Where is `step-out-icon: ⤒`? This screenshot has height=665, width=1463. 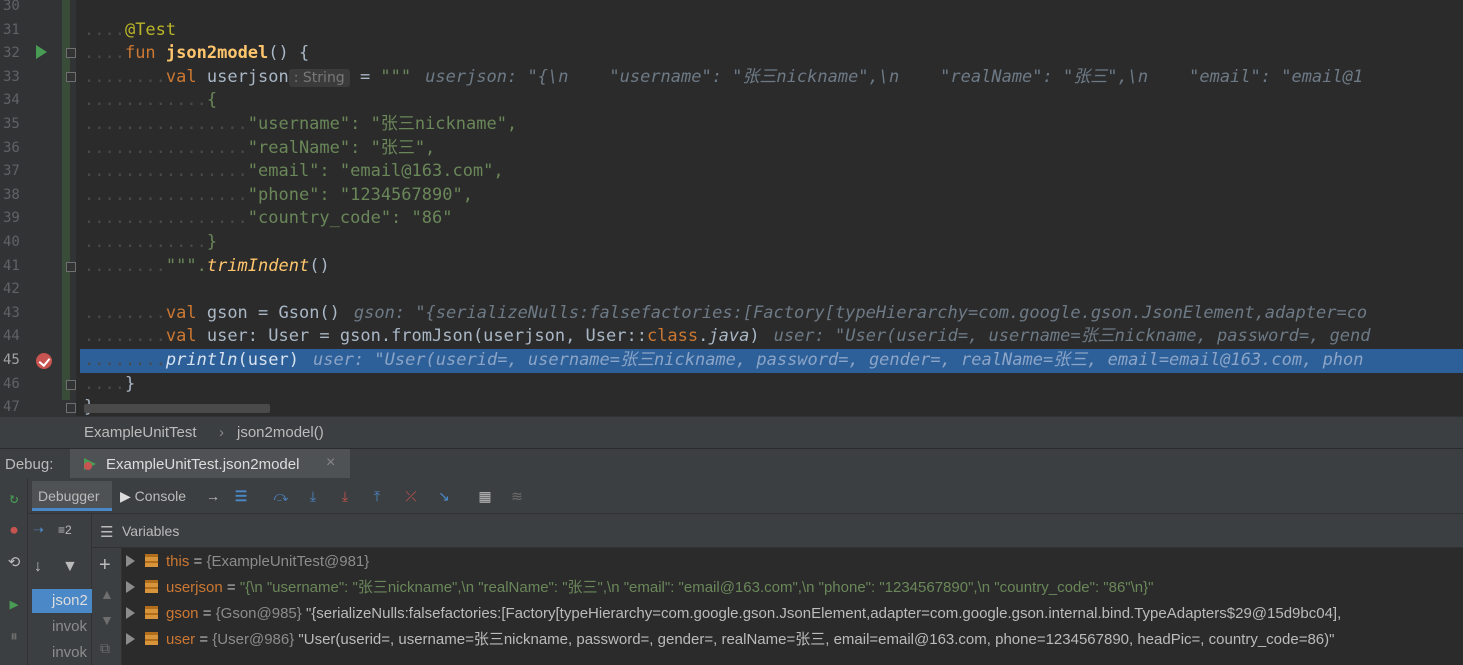 step-out-icon: ⤒ is located at coordinates (377, 496).